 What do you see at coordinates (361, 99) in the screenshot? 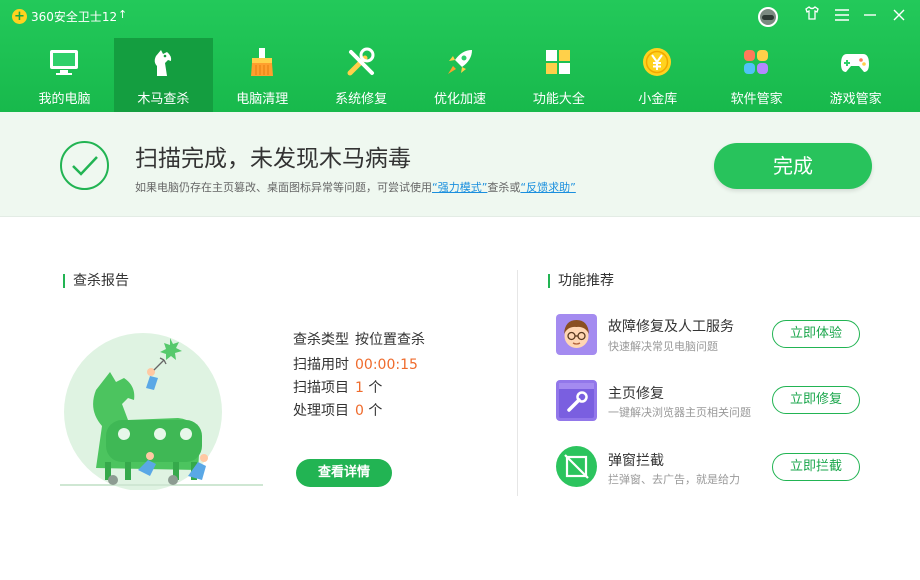
I see `nav-label: 系统修复` at bounding box center [361, 99].